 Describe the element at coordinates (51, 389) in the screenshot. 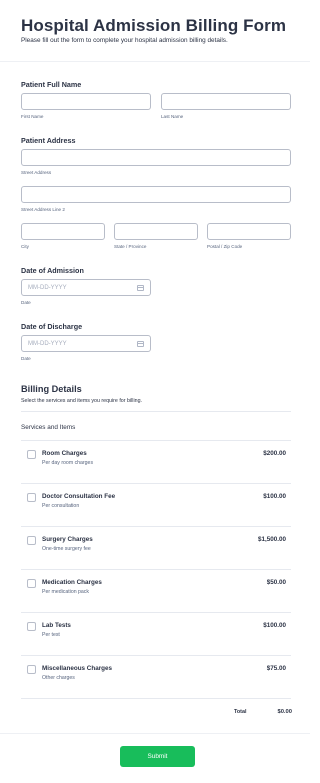

I see `billing-title: Billing Details` at that location.